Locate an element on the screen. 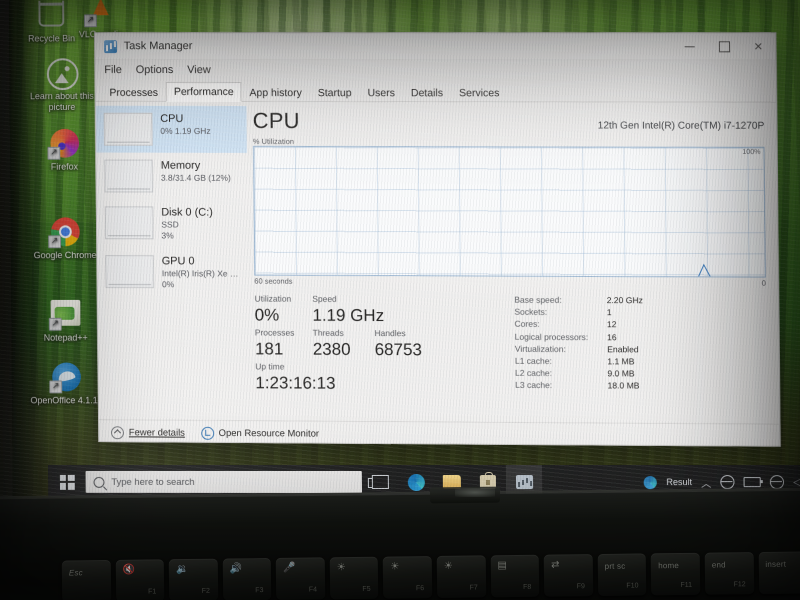 The image size is (800, 600). desktop-icon-openoffice: ↗ OpenOffice 4.1.11 is located at coordinates (65, 384).